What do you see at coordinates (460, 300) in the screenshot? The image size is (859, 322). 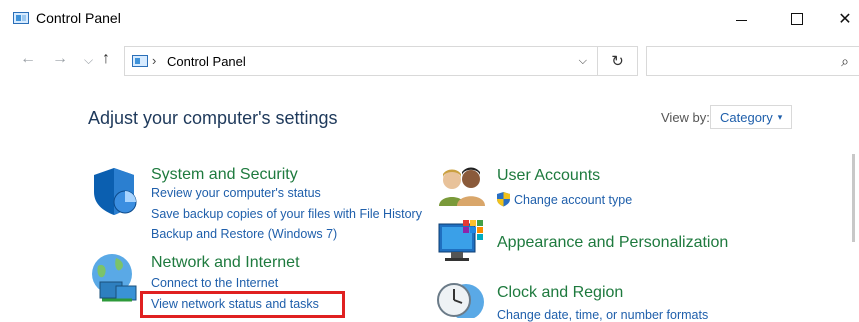 I see `clock-globe-icon` at bounding box center [460, 300].